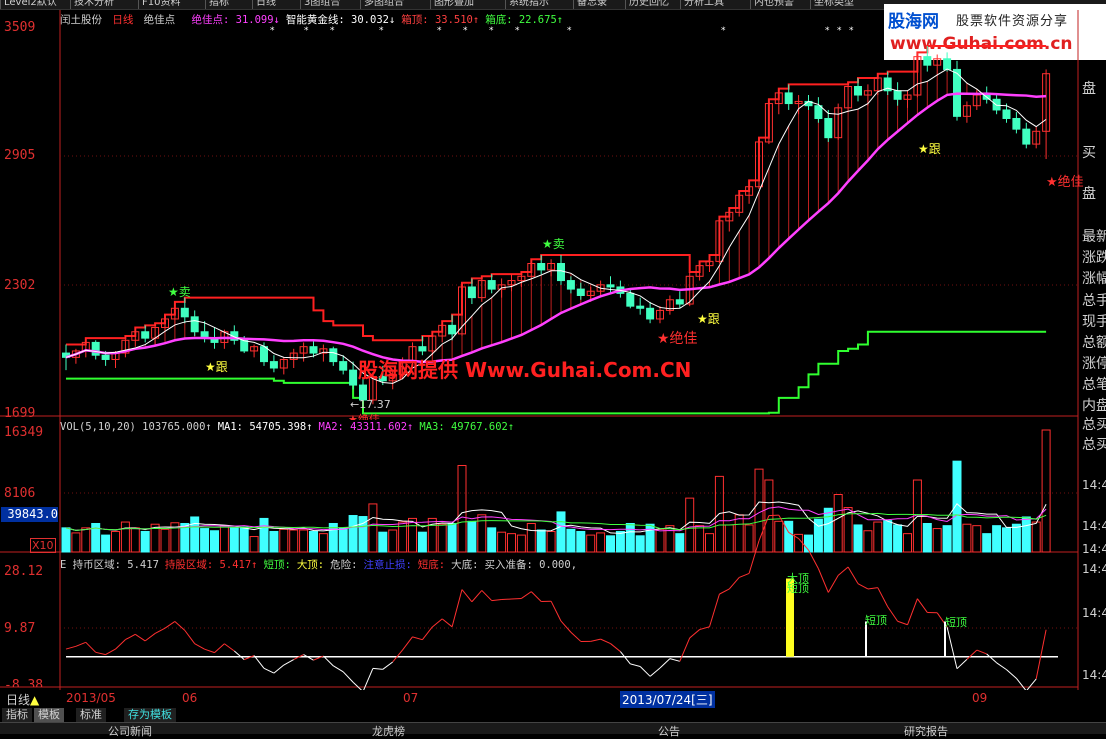 This screenshot has width=1106, height=739. I want to click on lower-axis-mid: 9.87, so click(19, 628).